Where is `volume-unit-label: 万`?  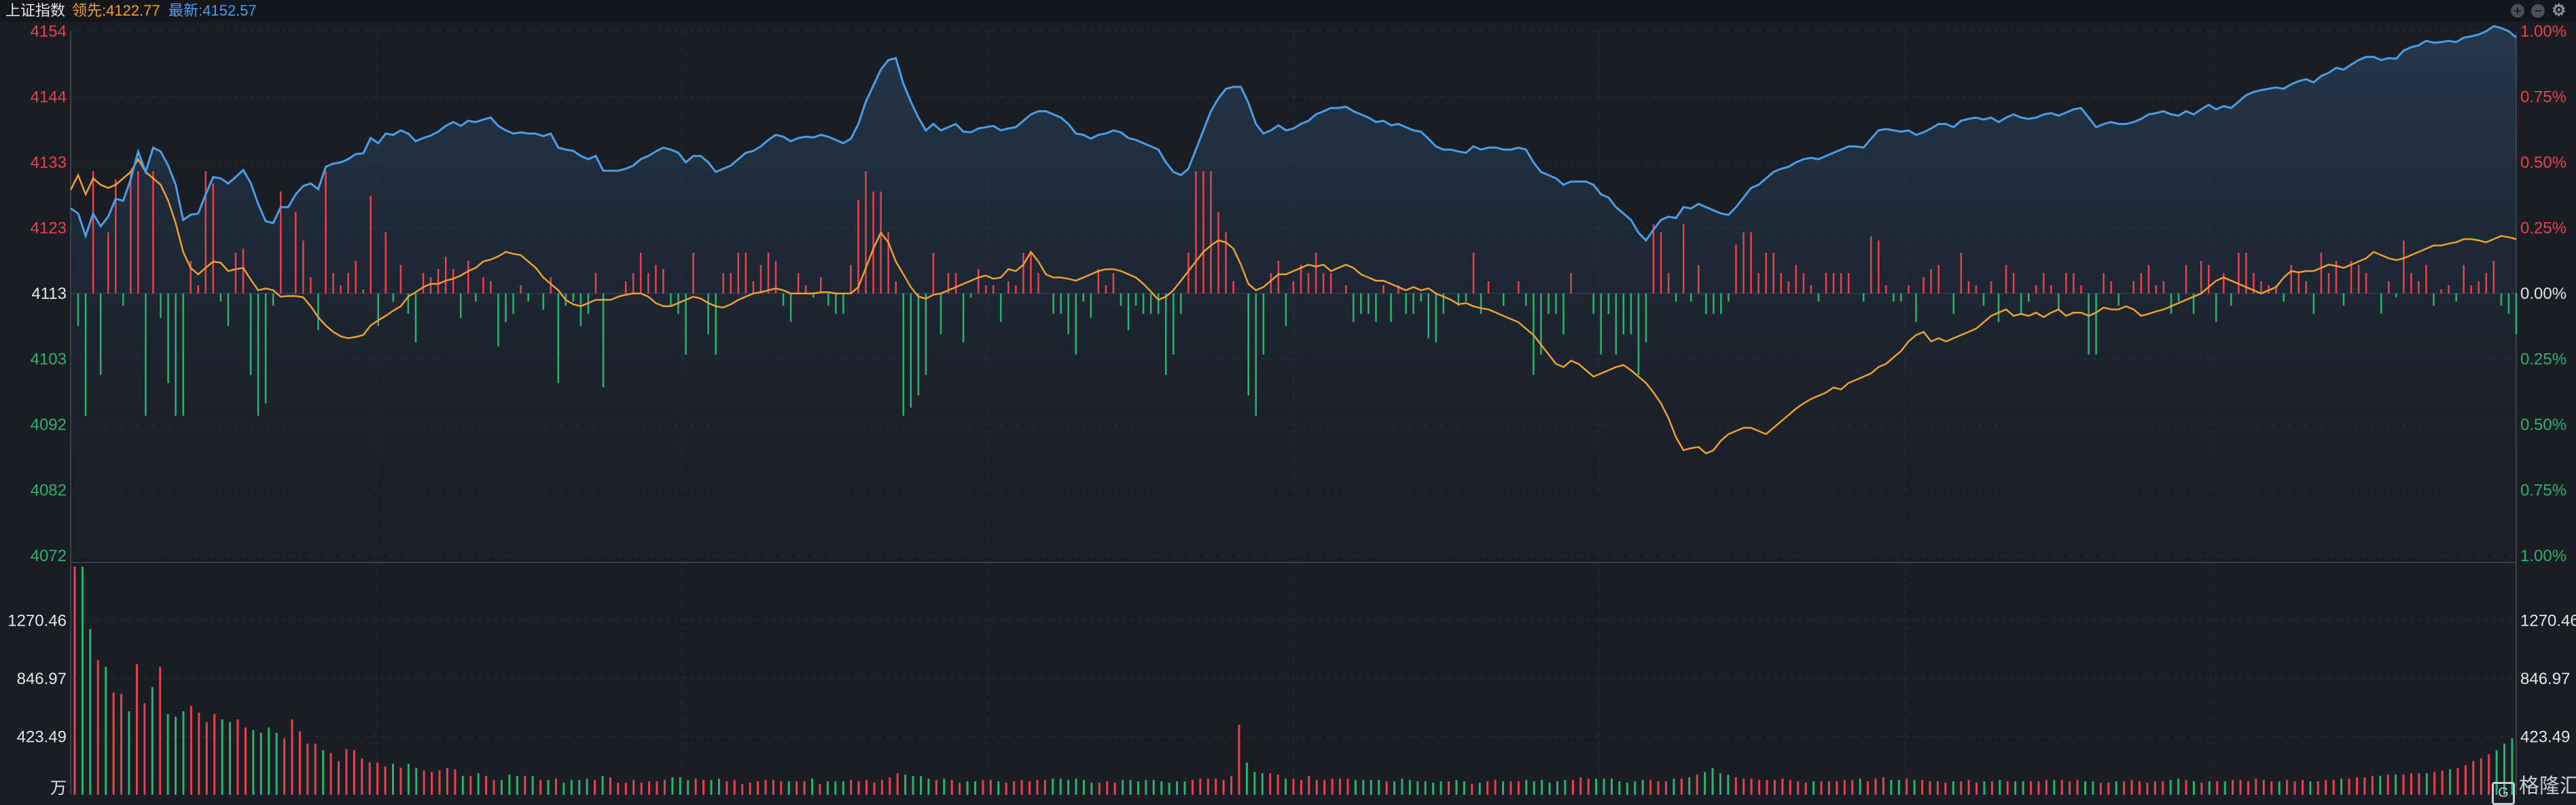
volume-unit-label: 万 is located at coordinates (58, 788).